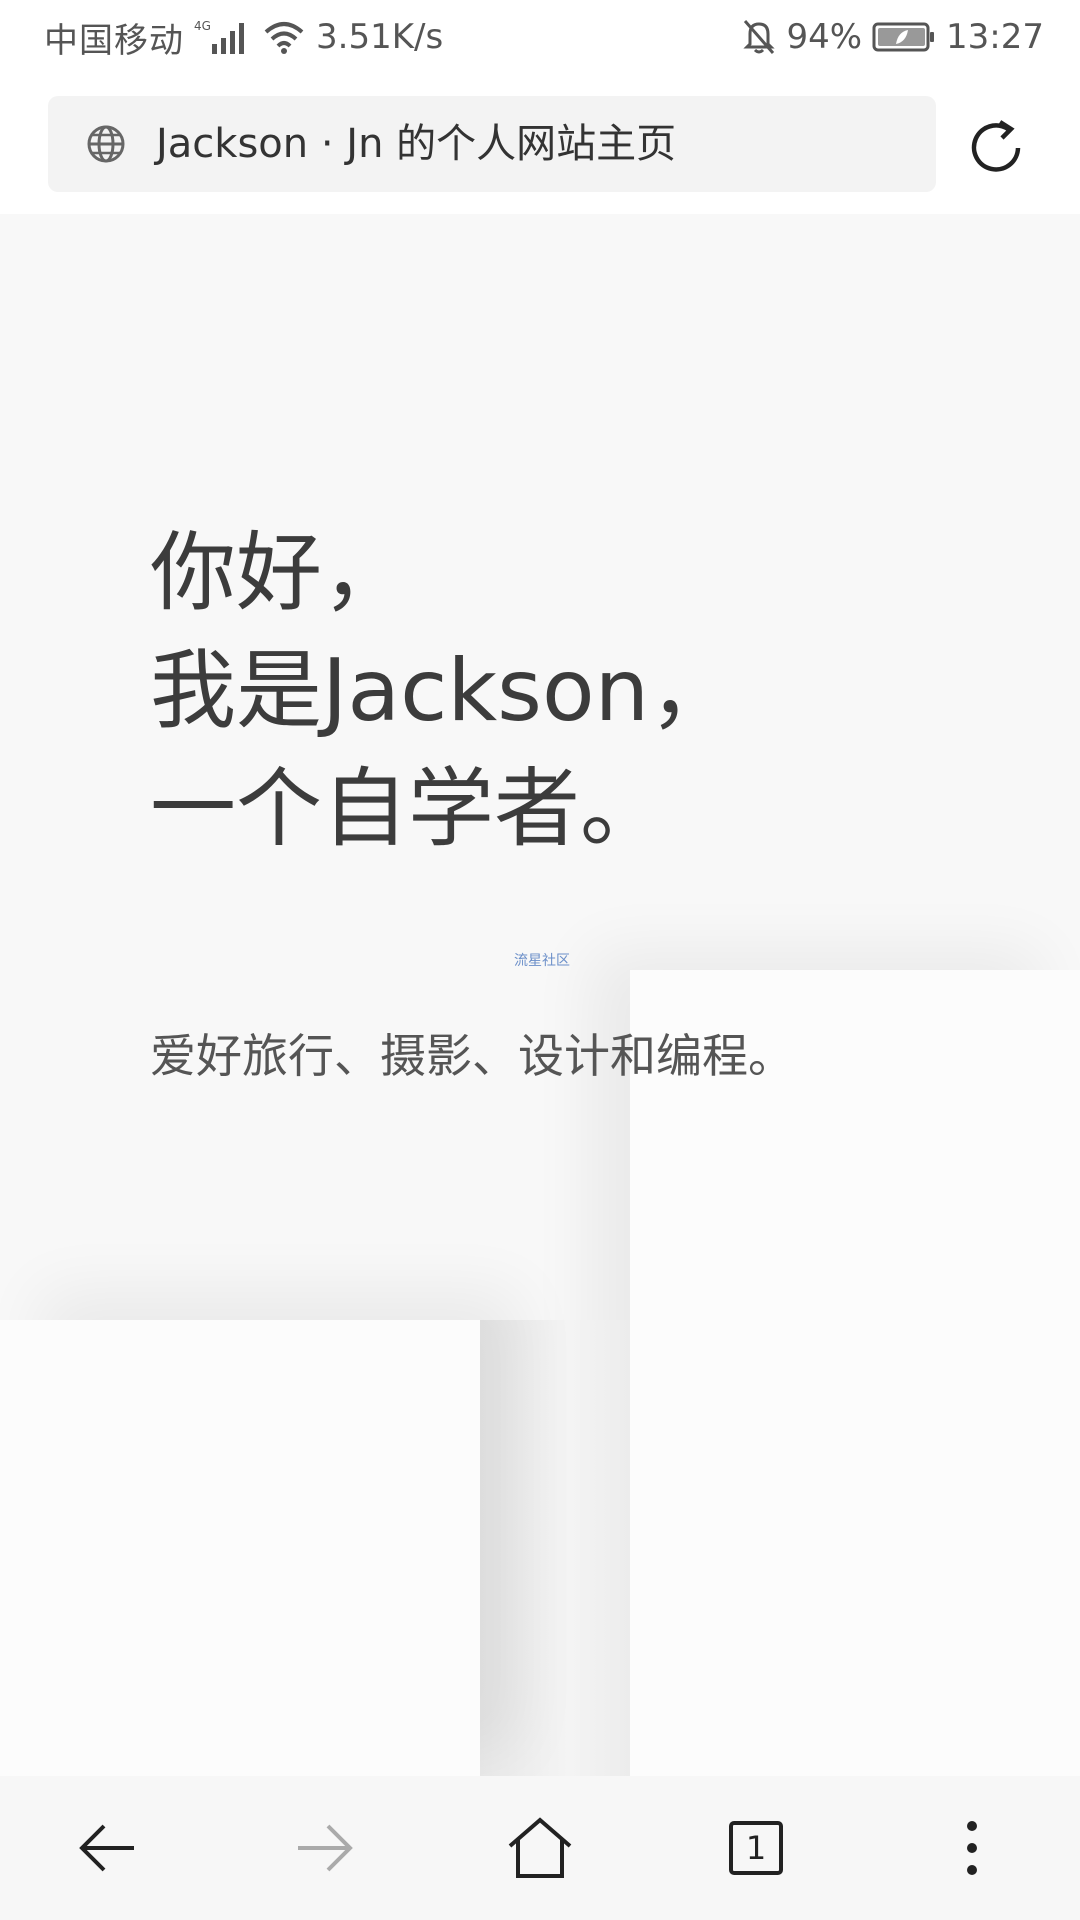  I want to click on forward-icon, so click(325, 1848).